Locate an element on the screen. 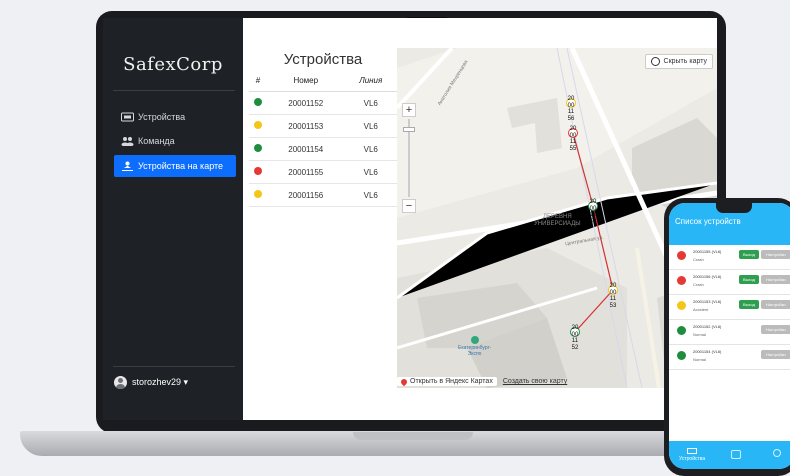  list-item: 20001155 (VL6) Crash Выход Настройки is located at coordinates (729, 257).